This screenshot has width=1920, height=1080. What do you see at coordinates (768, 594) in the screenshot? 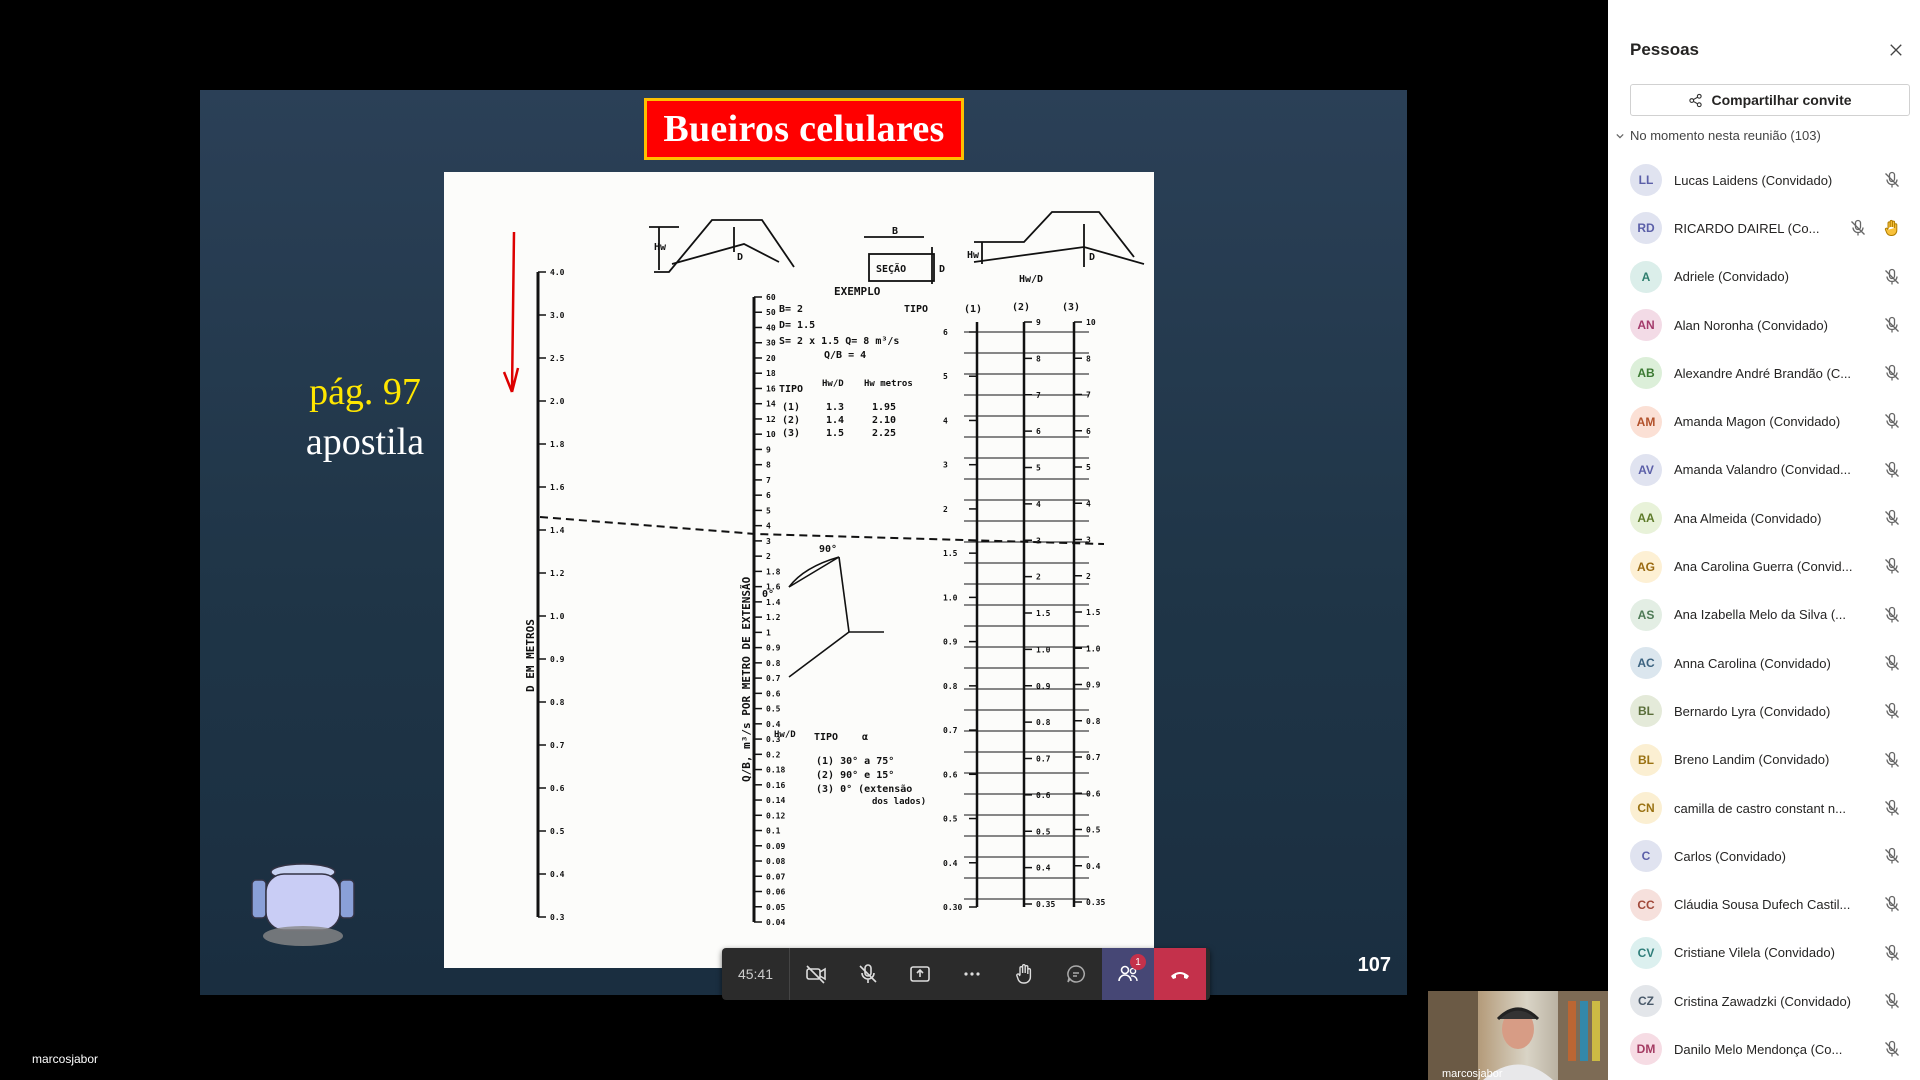
I see `angle-0-label: 0°` at bounding box center [768, 594].